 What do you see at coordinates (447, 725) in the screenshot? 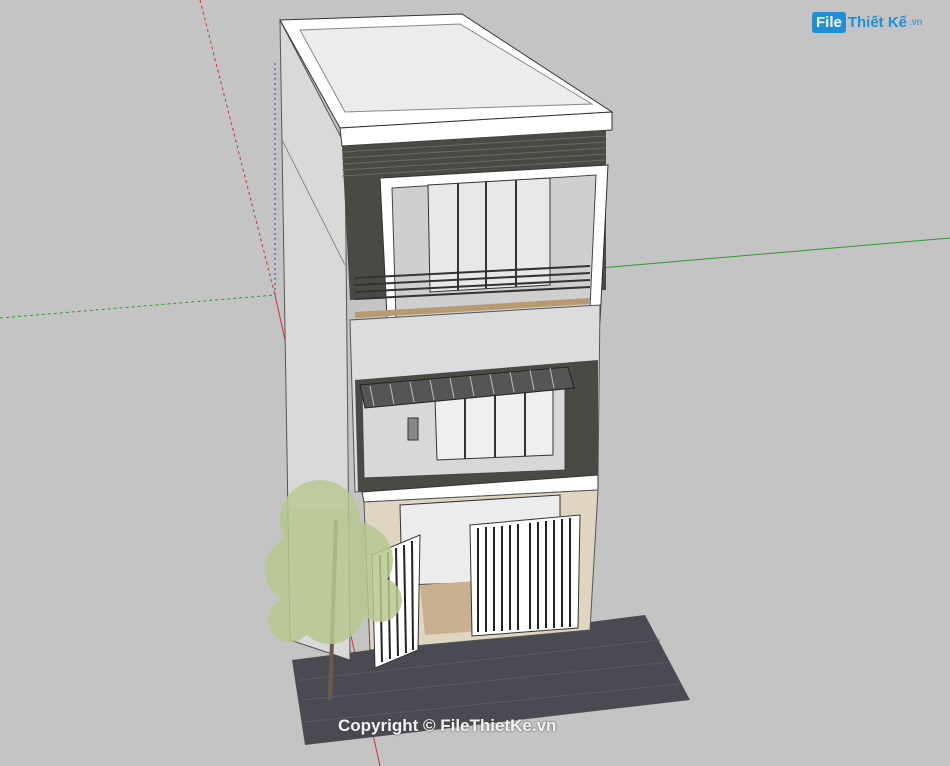
I see `copyright-watermark: Copyright © FileThietKe.vn` at bounding box center [447, 725].